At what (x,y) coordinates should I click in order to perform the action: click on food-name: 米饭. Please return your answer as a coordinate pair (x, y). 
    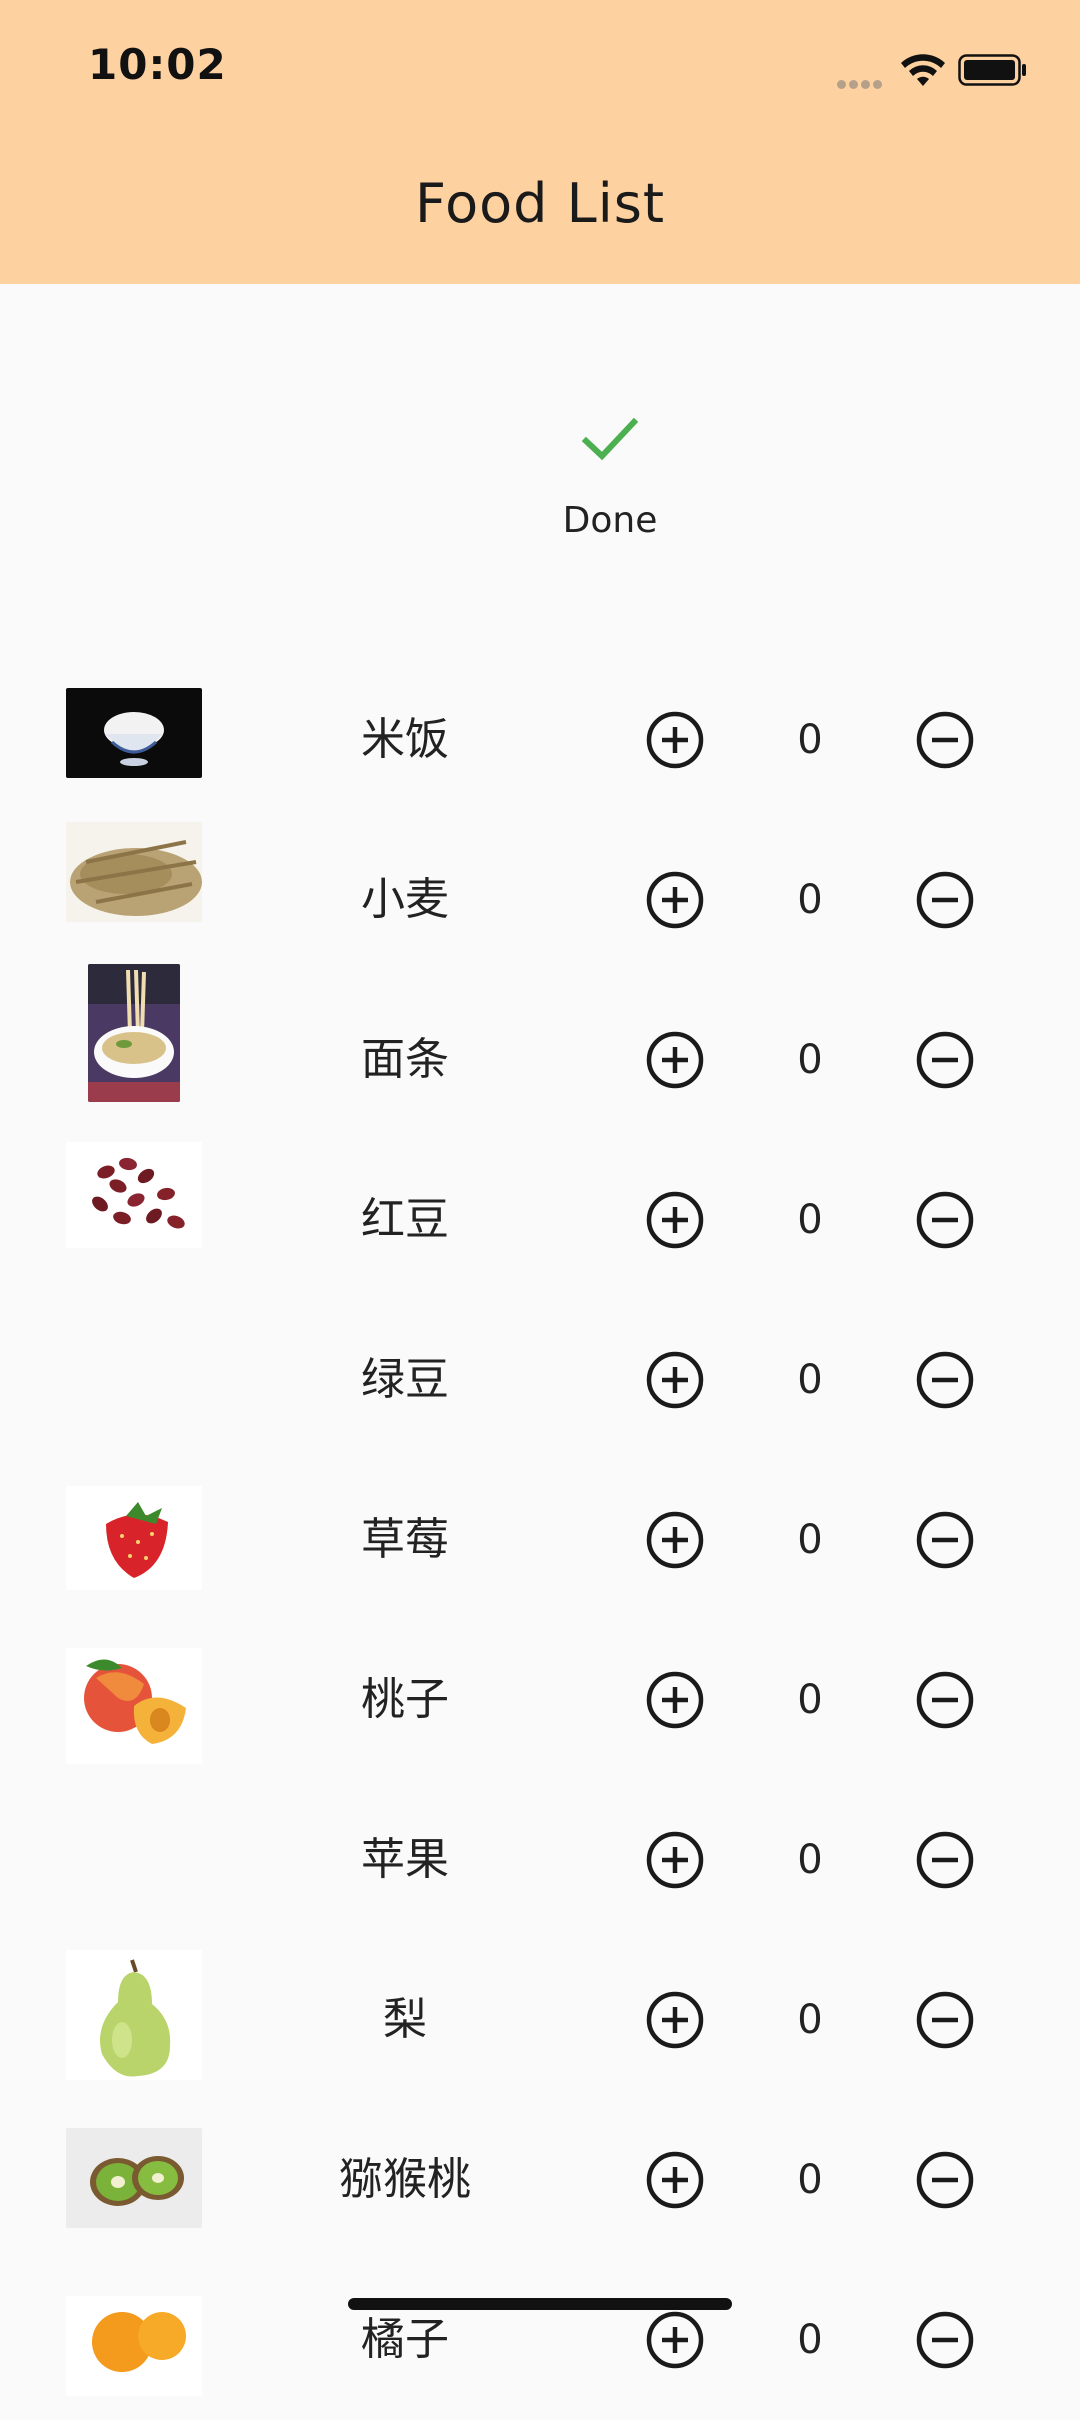
    Looking at the image, I should click on (405, 739).